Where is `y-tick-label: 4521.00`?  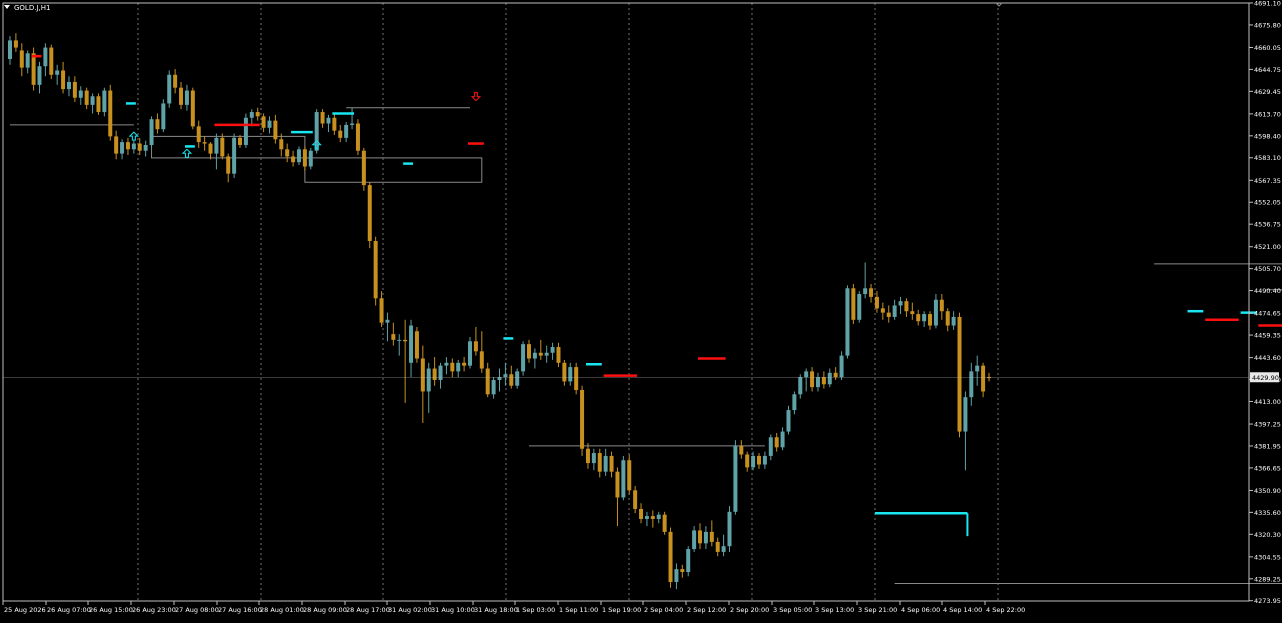 y-tick-label: 4521.00 is located at coordinates (1267, 247).